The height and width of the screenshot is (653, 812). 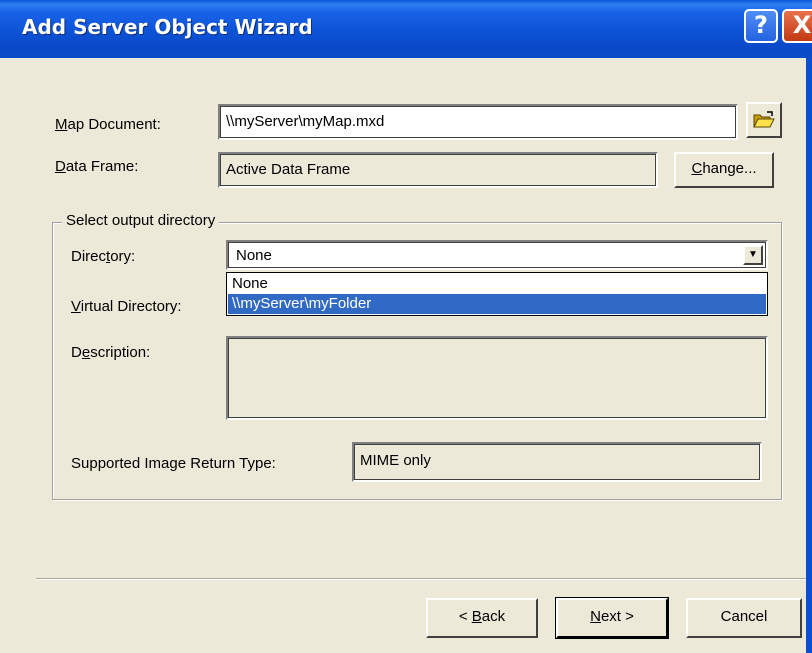 I want to click on dropdown-option: None, so click(x=497, y=284).